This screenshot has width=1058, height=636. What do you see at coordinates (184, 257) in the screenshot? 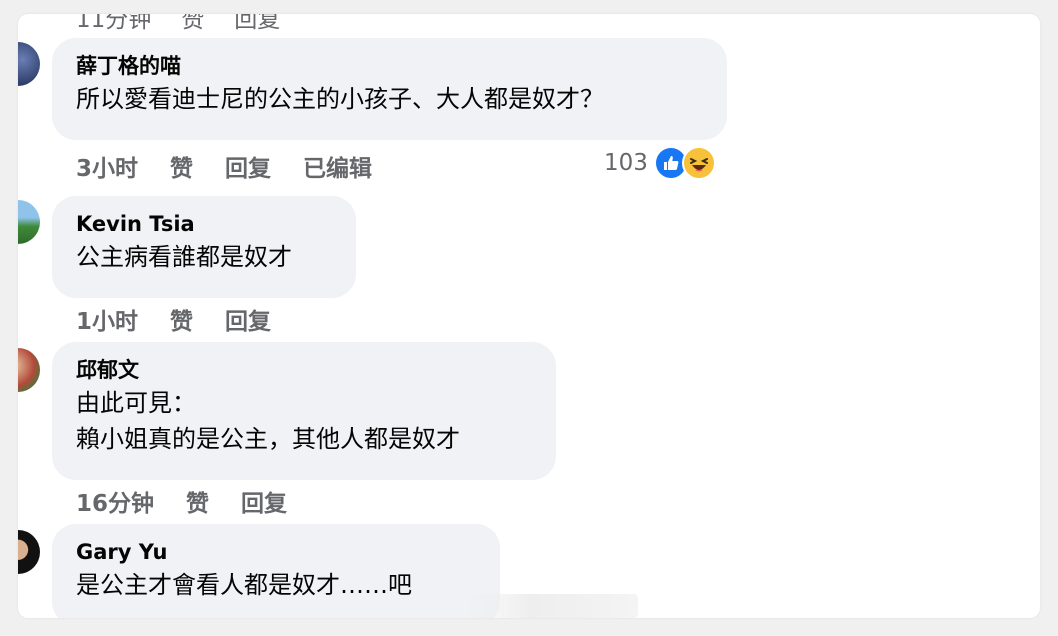
I see `comment-text: 公主病看誰都是奴才` at bounding box center [184, 257].